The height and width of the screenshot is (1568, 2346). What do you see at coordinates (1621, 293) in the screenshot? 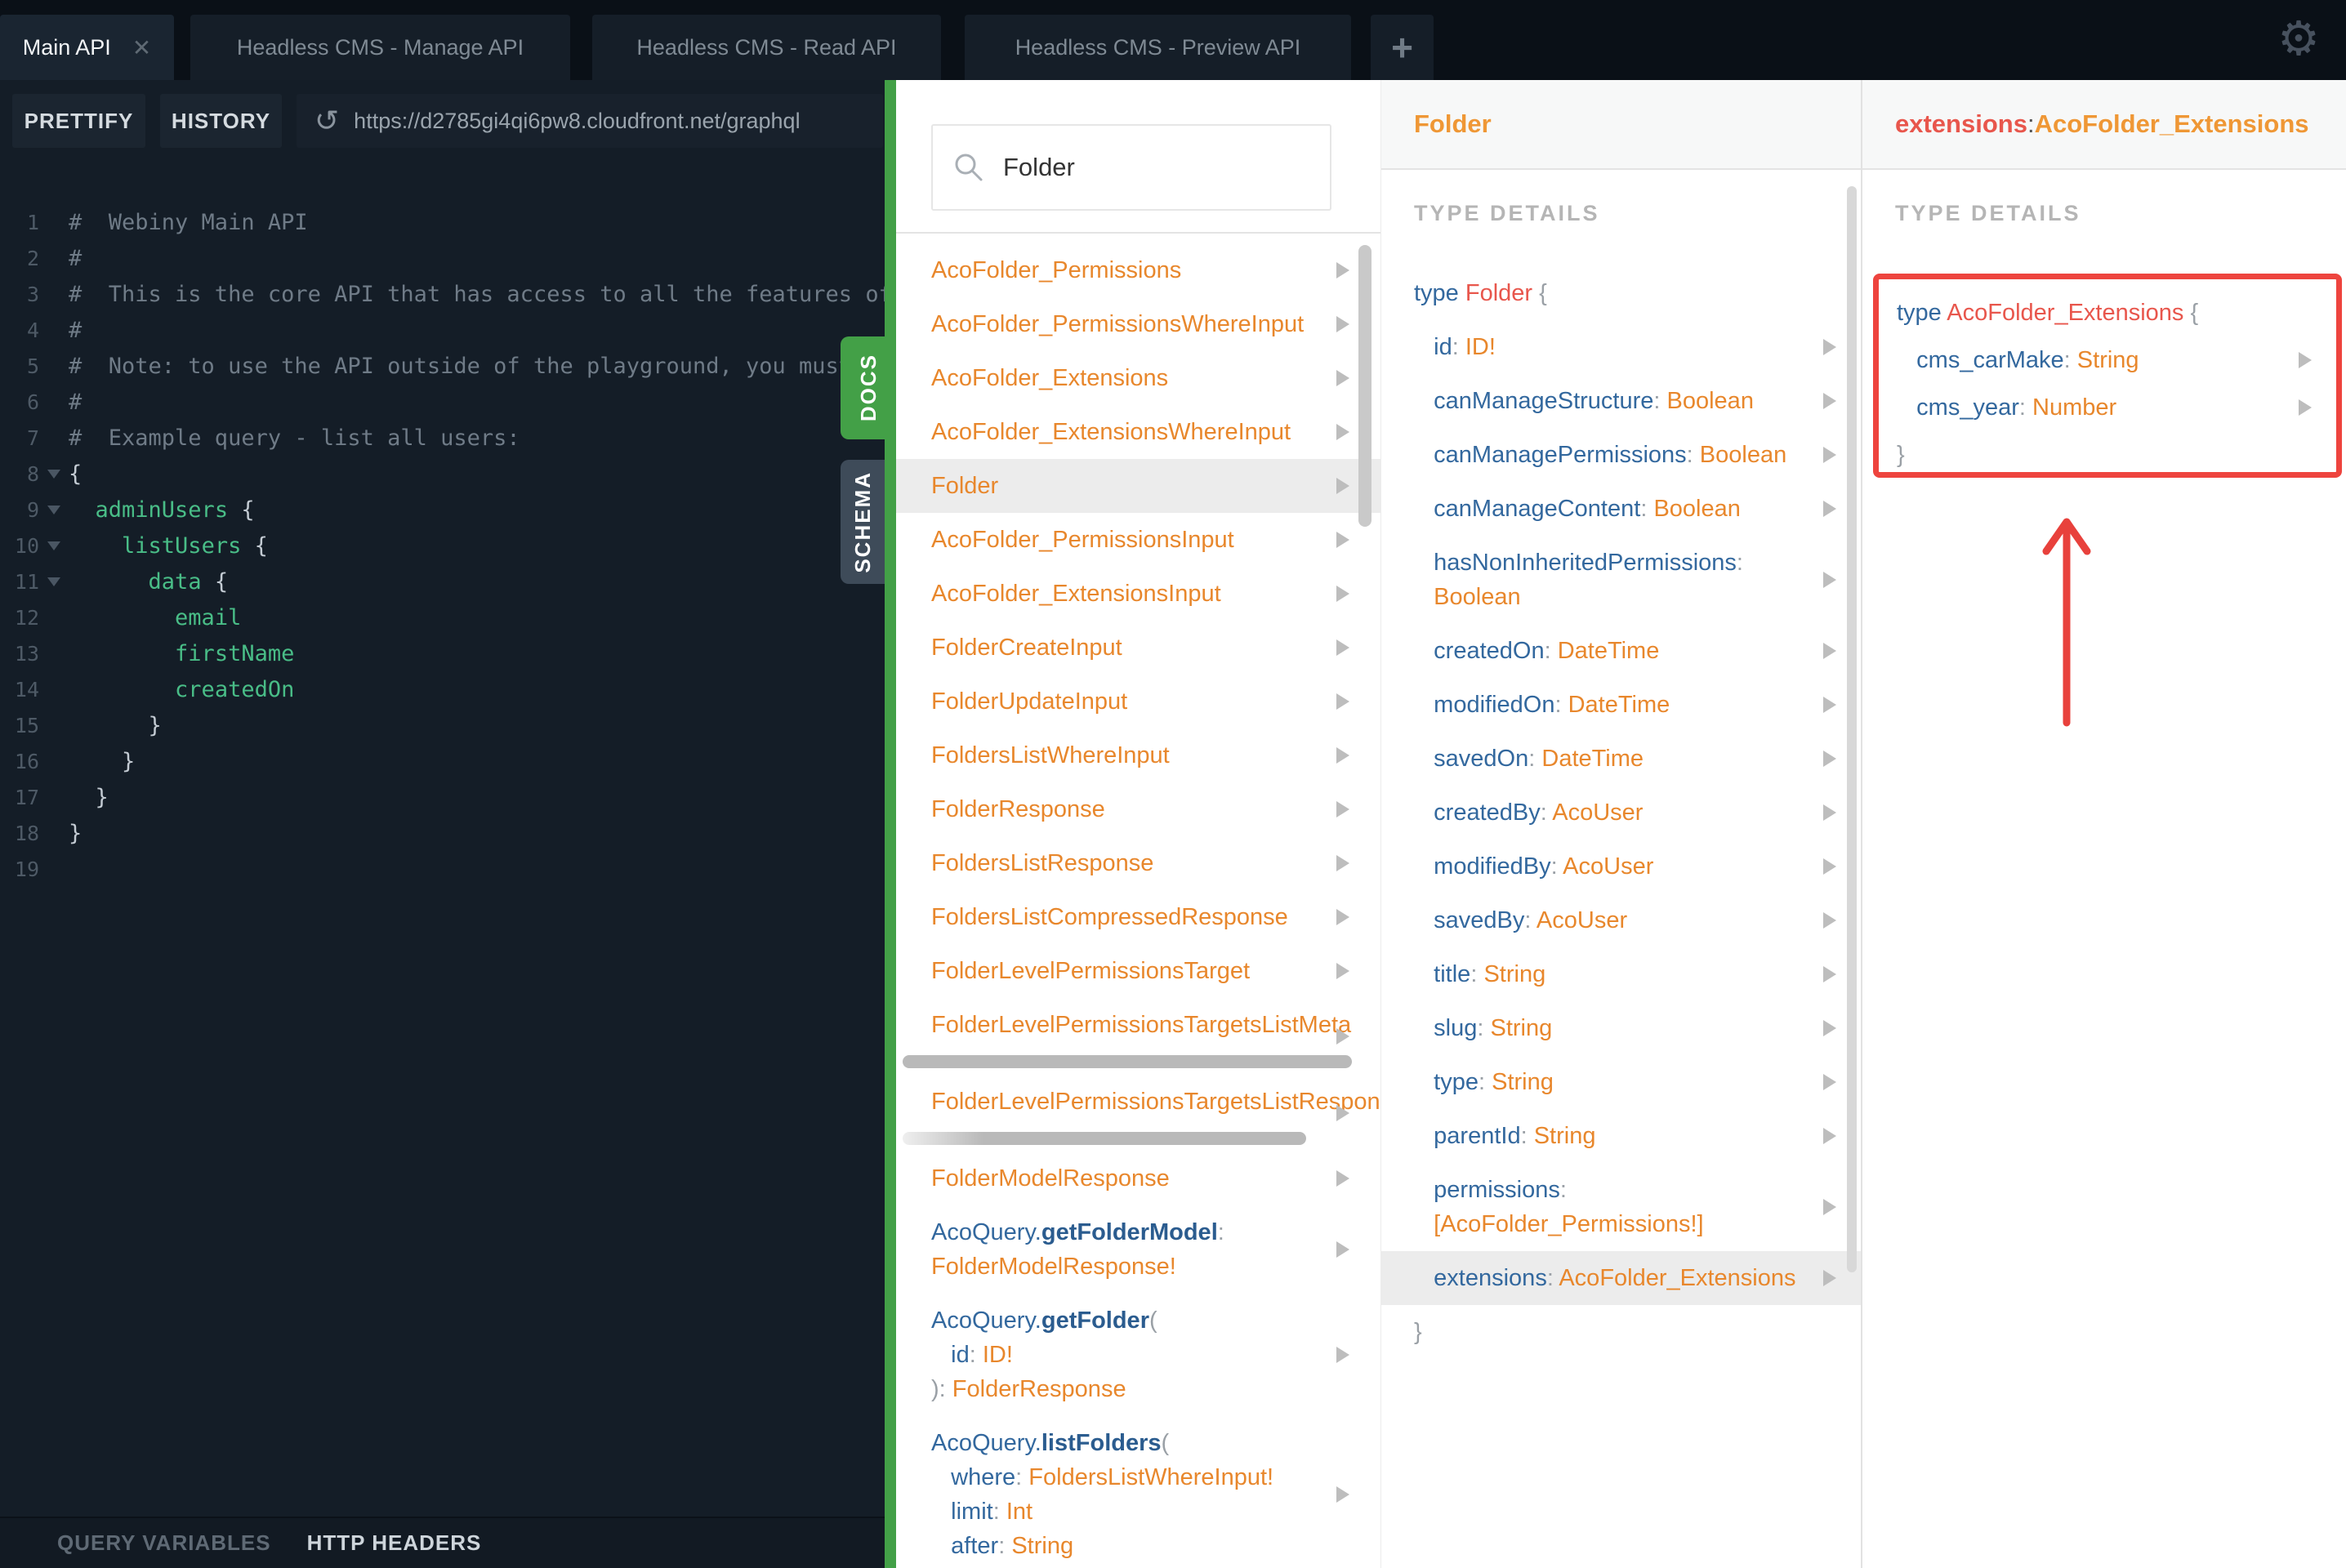
I see `type-field-row: type Folder {` at bounding box center [1621, 293].